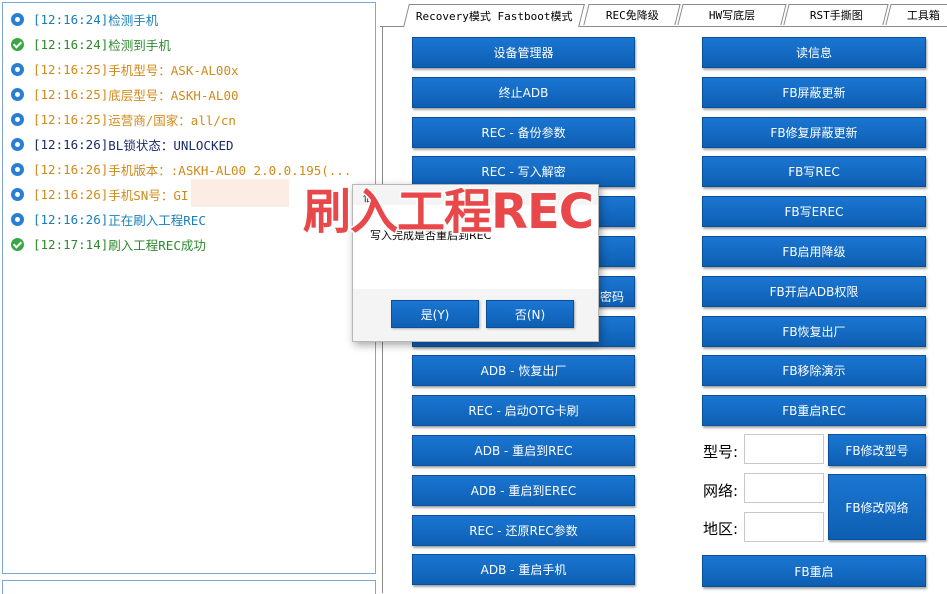  I want to click on log-line: [12:16:25] 运营商/国家：all/cn, so click(123, 119).